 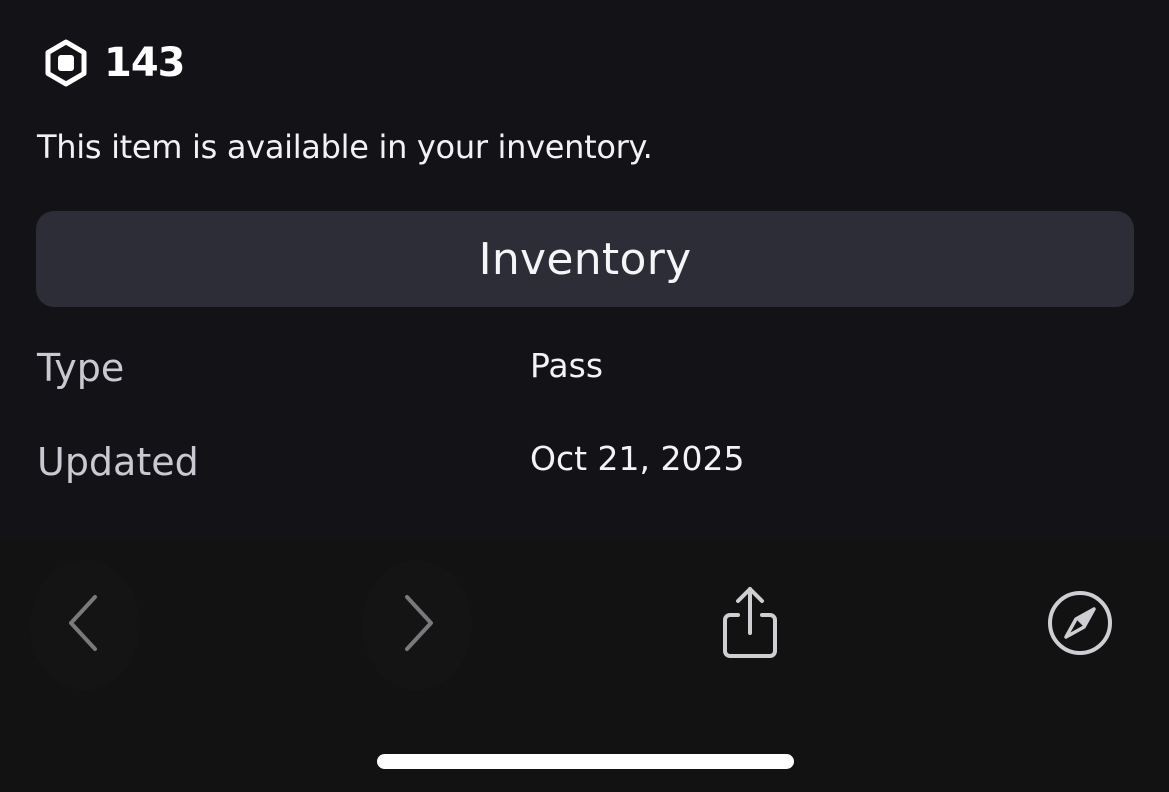 I want to click on price-row: 143, so click(x=113, y=63).